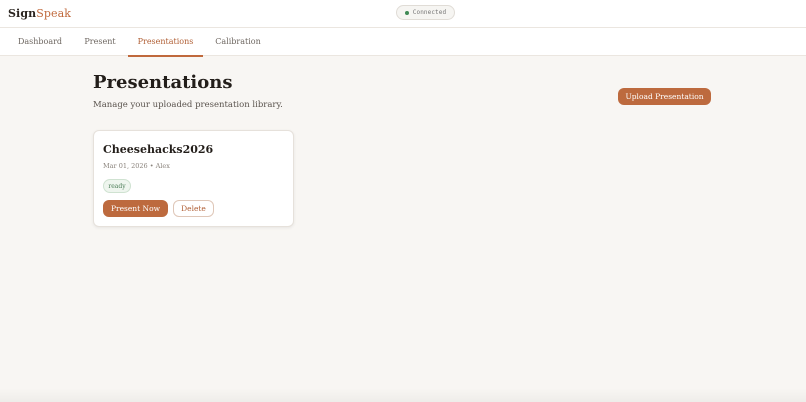  Describe the element at coordinates (664, 96) in the screenshot. I see `upload-presentation-button: Upload Presentation` at that location.